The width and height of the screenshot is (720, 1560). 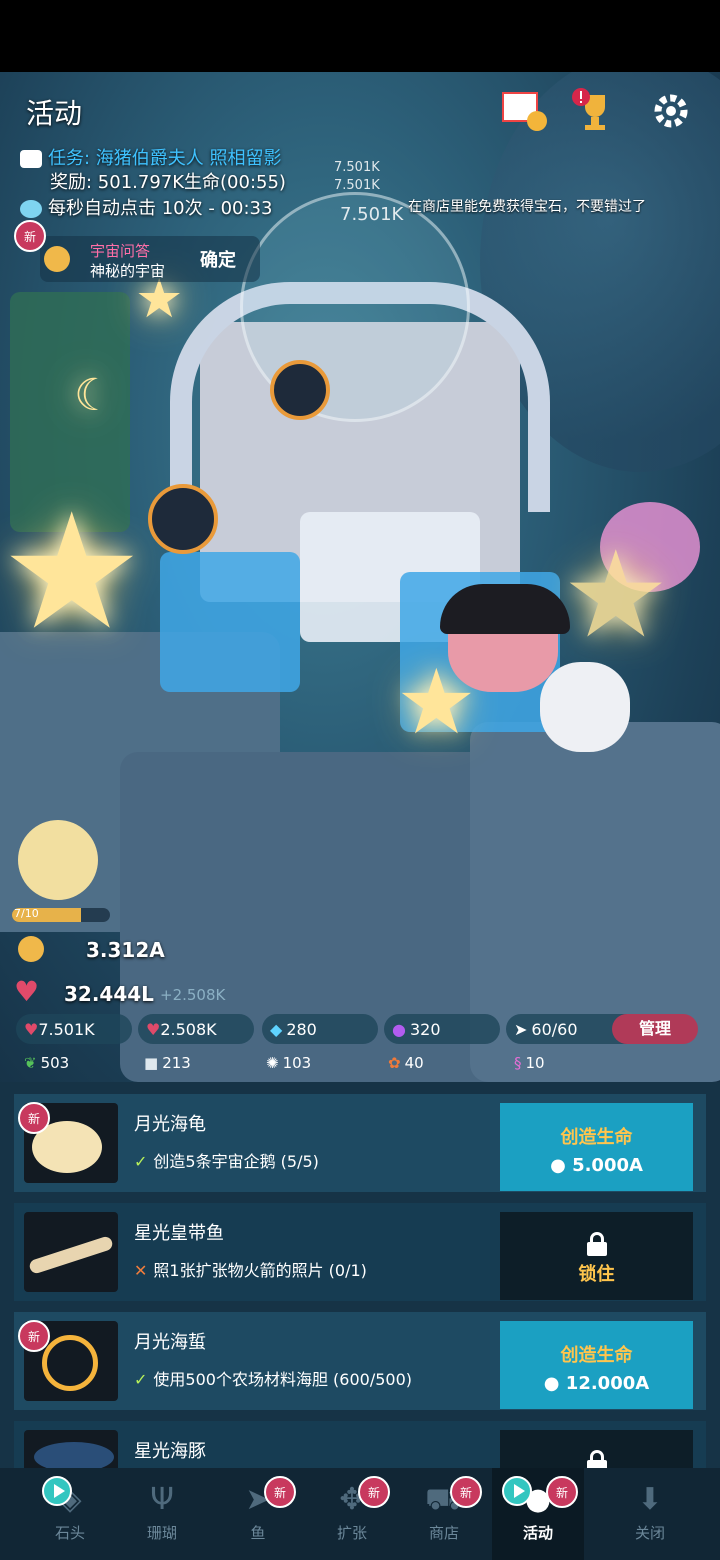 I want to click on coral-icon: Ψ, so click(x=162, y=1499).